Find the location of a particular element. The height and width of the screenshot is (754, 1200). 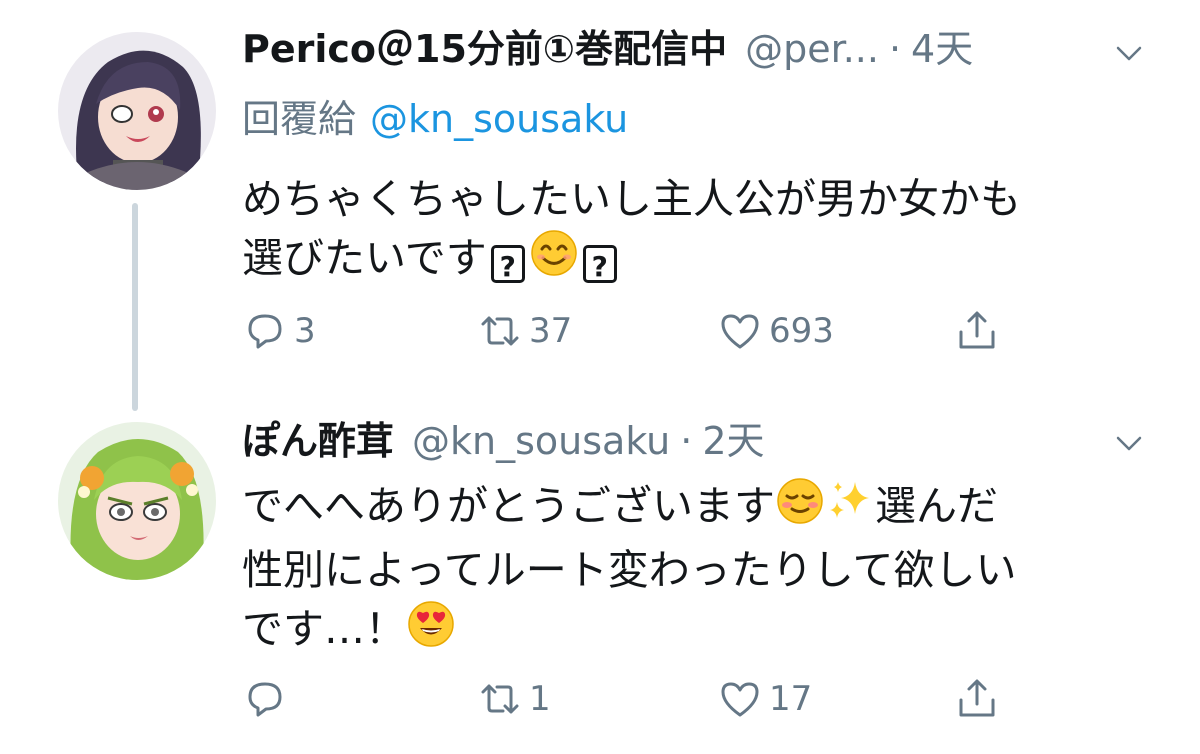

tweet-actions: 1 17 is located at coordinates (632, 699).